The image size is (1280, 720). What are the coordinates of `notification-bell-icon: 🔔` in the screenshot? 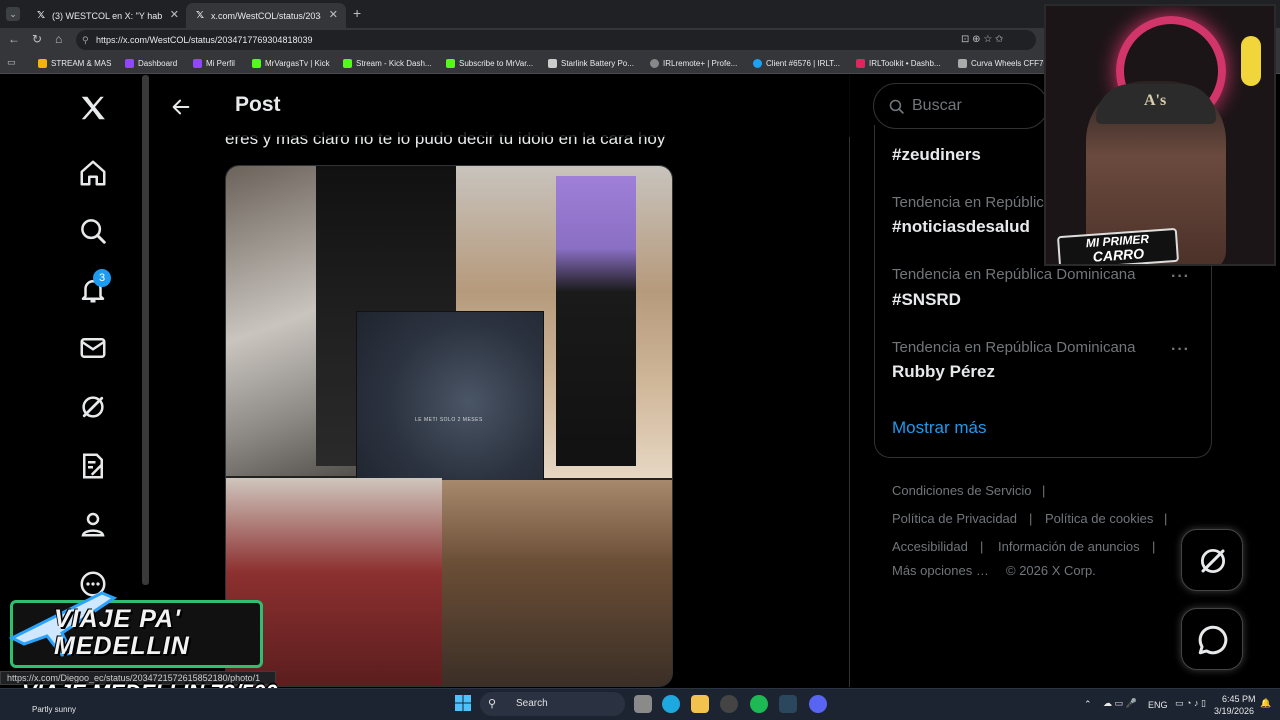 It's located at (1265, 703).